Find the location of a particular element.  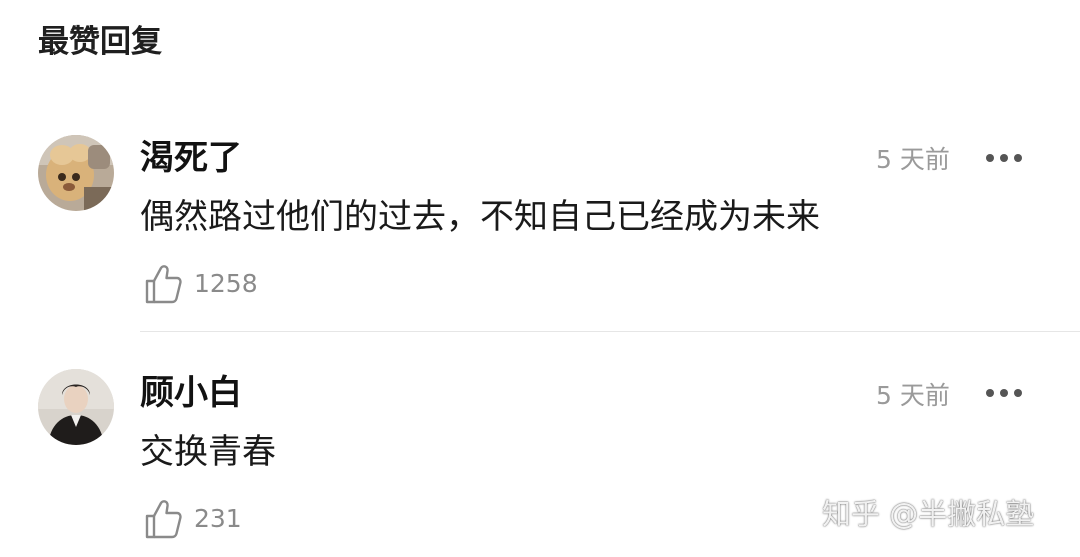

avatar-plush-toy-icon is located at coordinates (76, 173).